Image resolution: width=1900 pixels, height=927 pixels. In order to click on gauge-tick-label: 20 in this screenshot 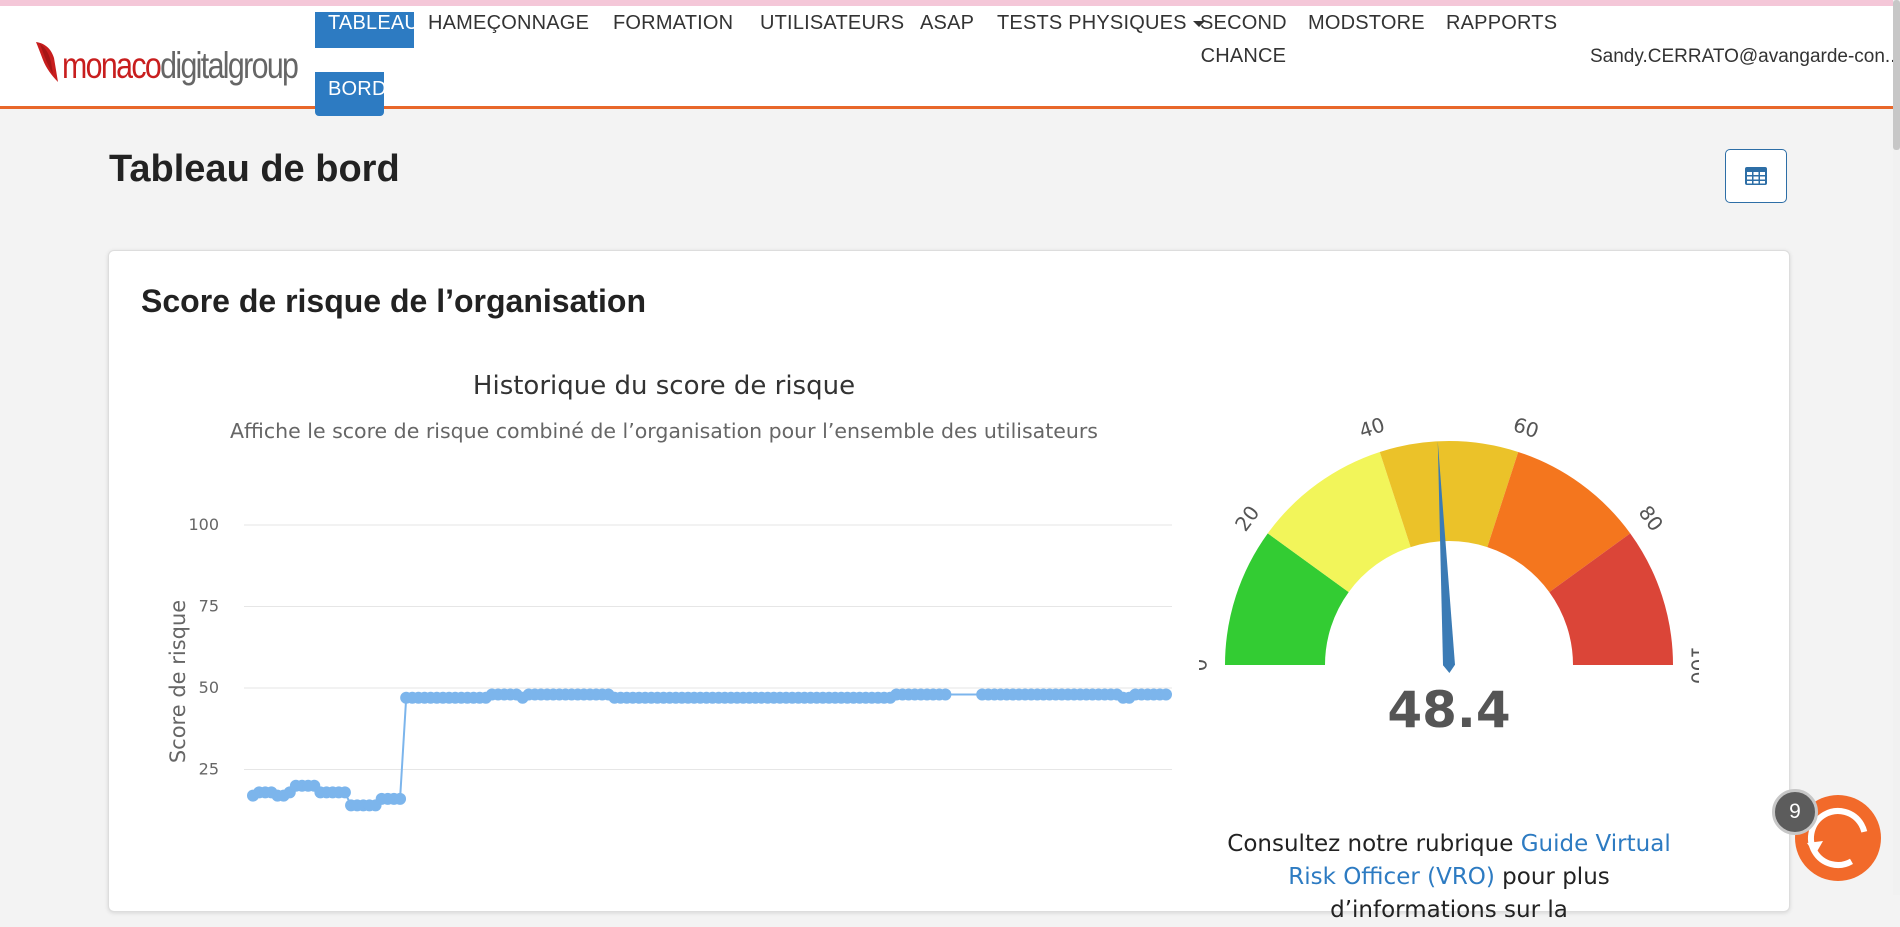, I will do `click(1247, 518)`.